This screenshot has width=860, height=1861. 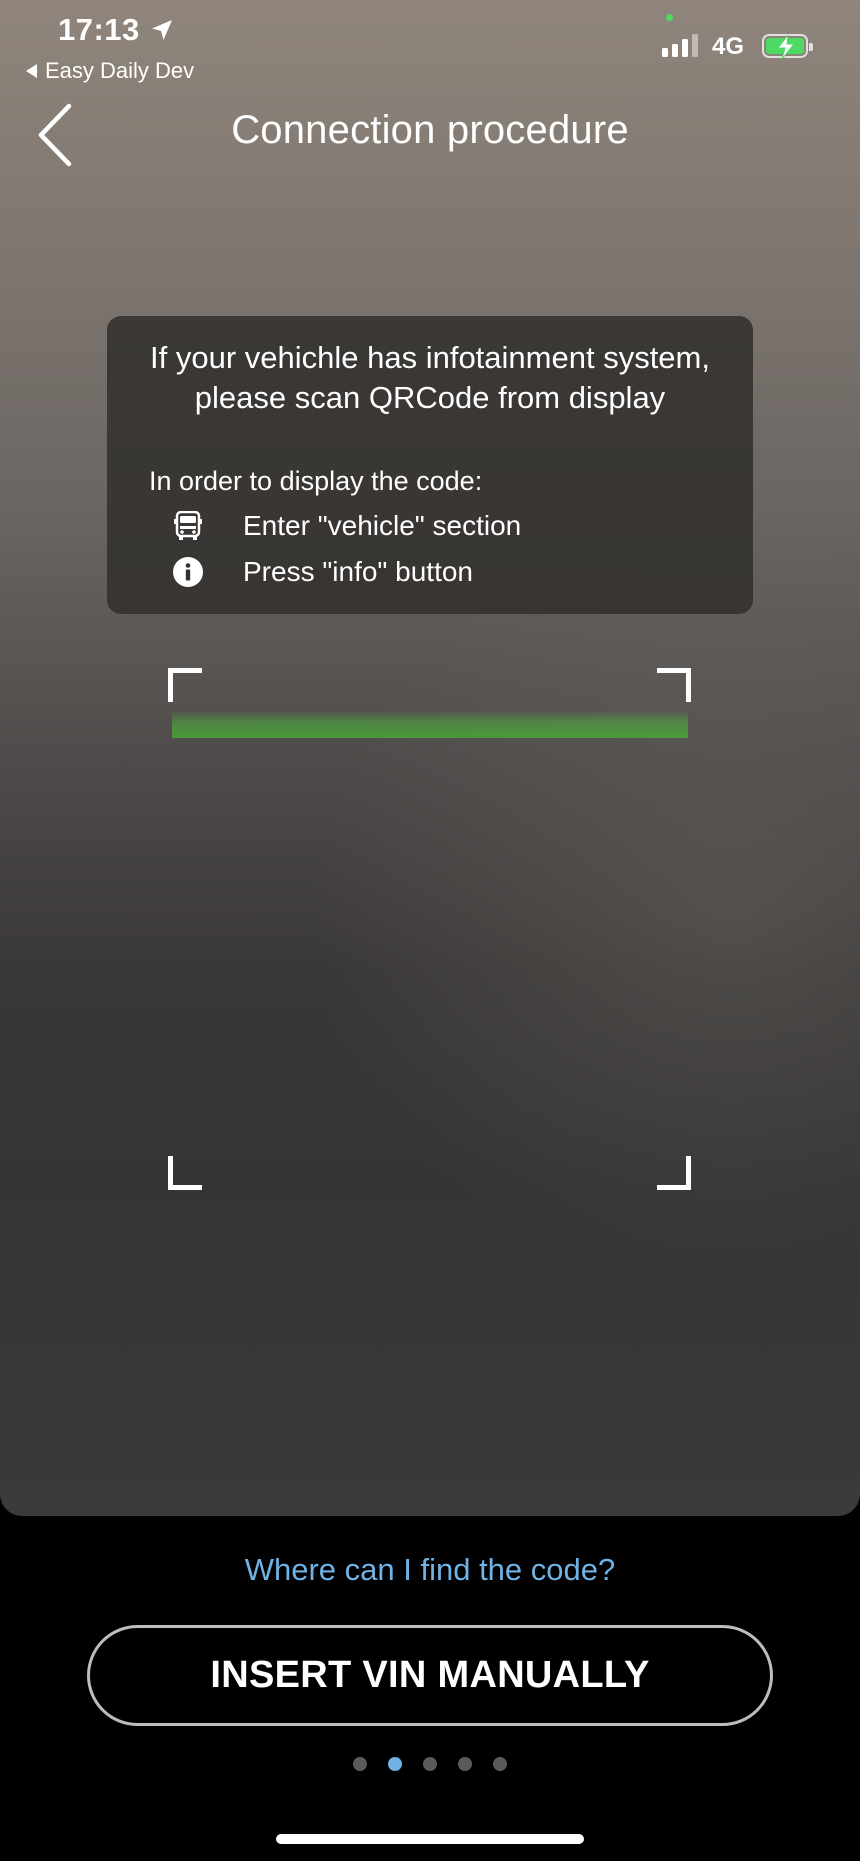 What do you see at coordinates (430, 724) in the screenshot?
I see `scan-line` at bounding box center [430, 724].